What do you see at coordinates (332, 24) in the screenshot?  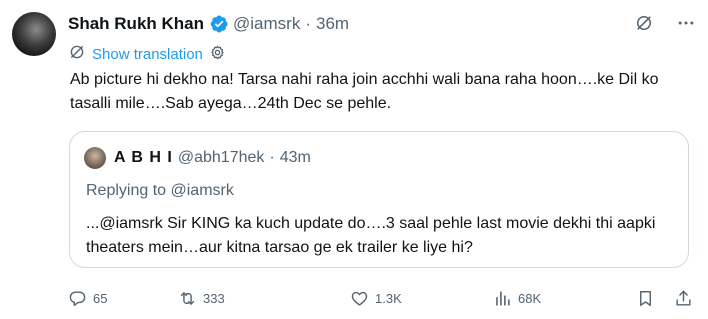 I see `tweet-timestamp: 36m` at bounding box center [332, 24].